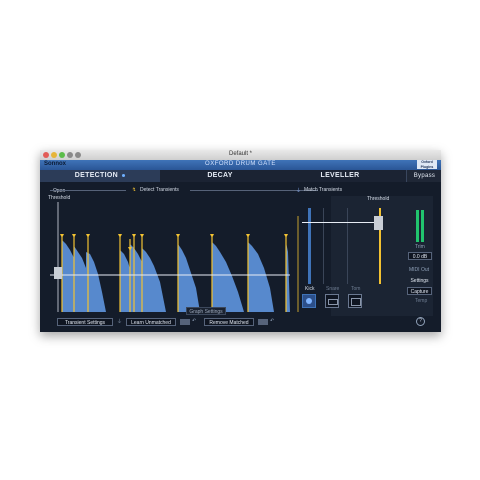  I want to click on match-threshold-handle, so click(378, 223).